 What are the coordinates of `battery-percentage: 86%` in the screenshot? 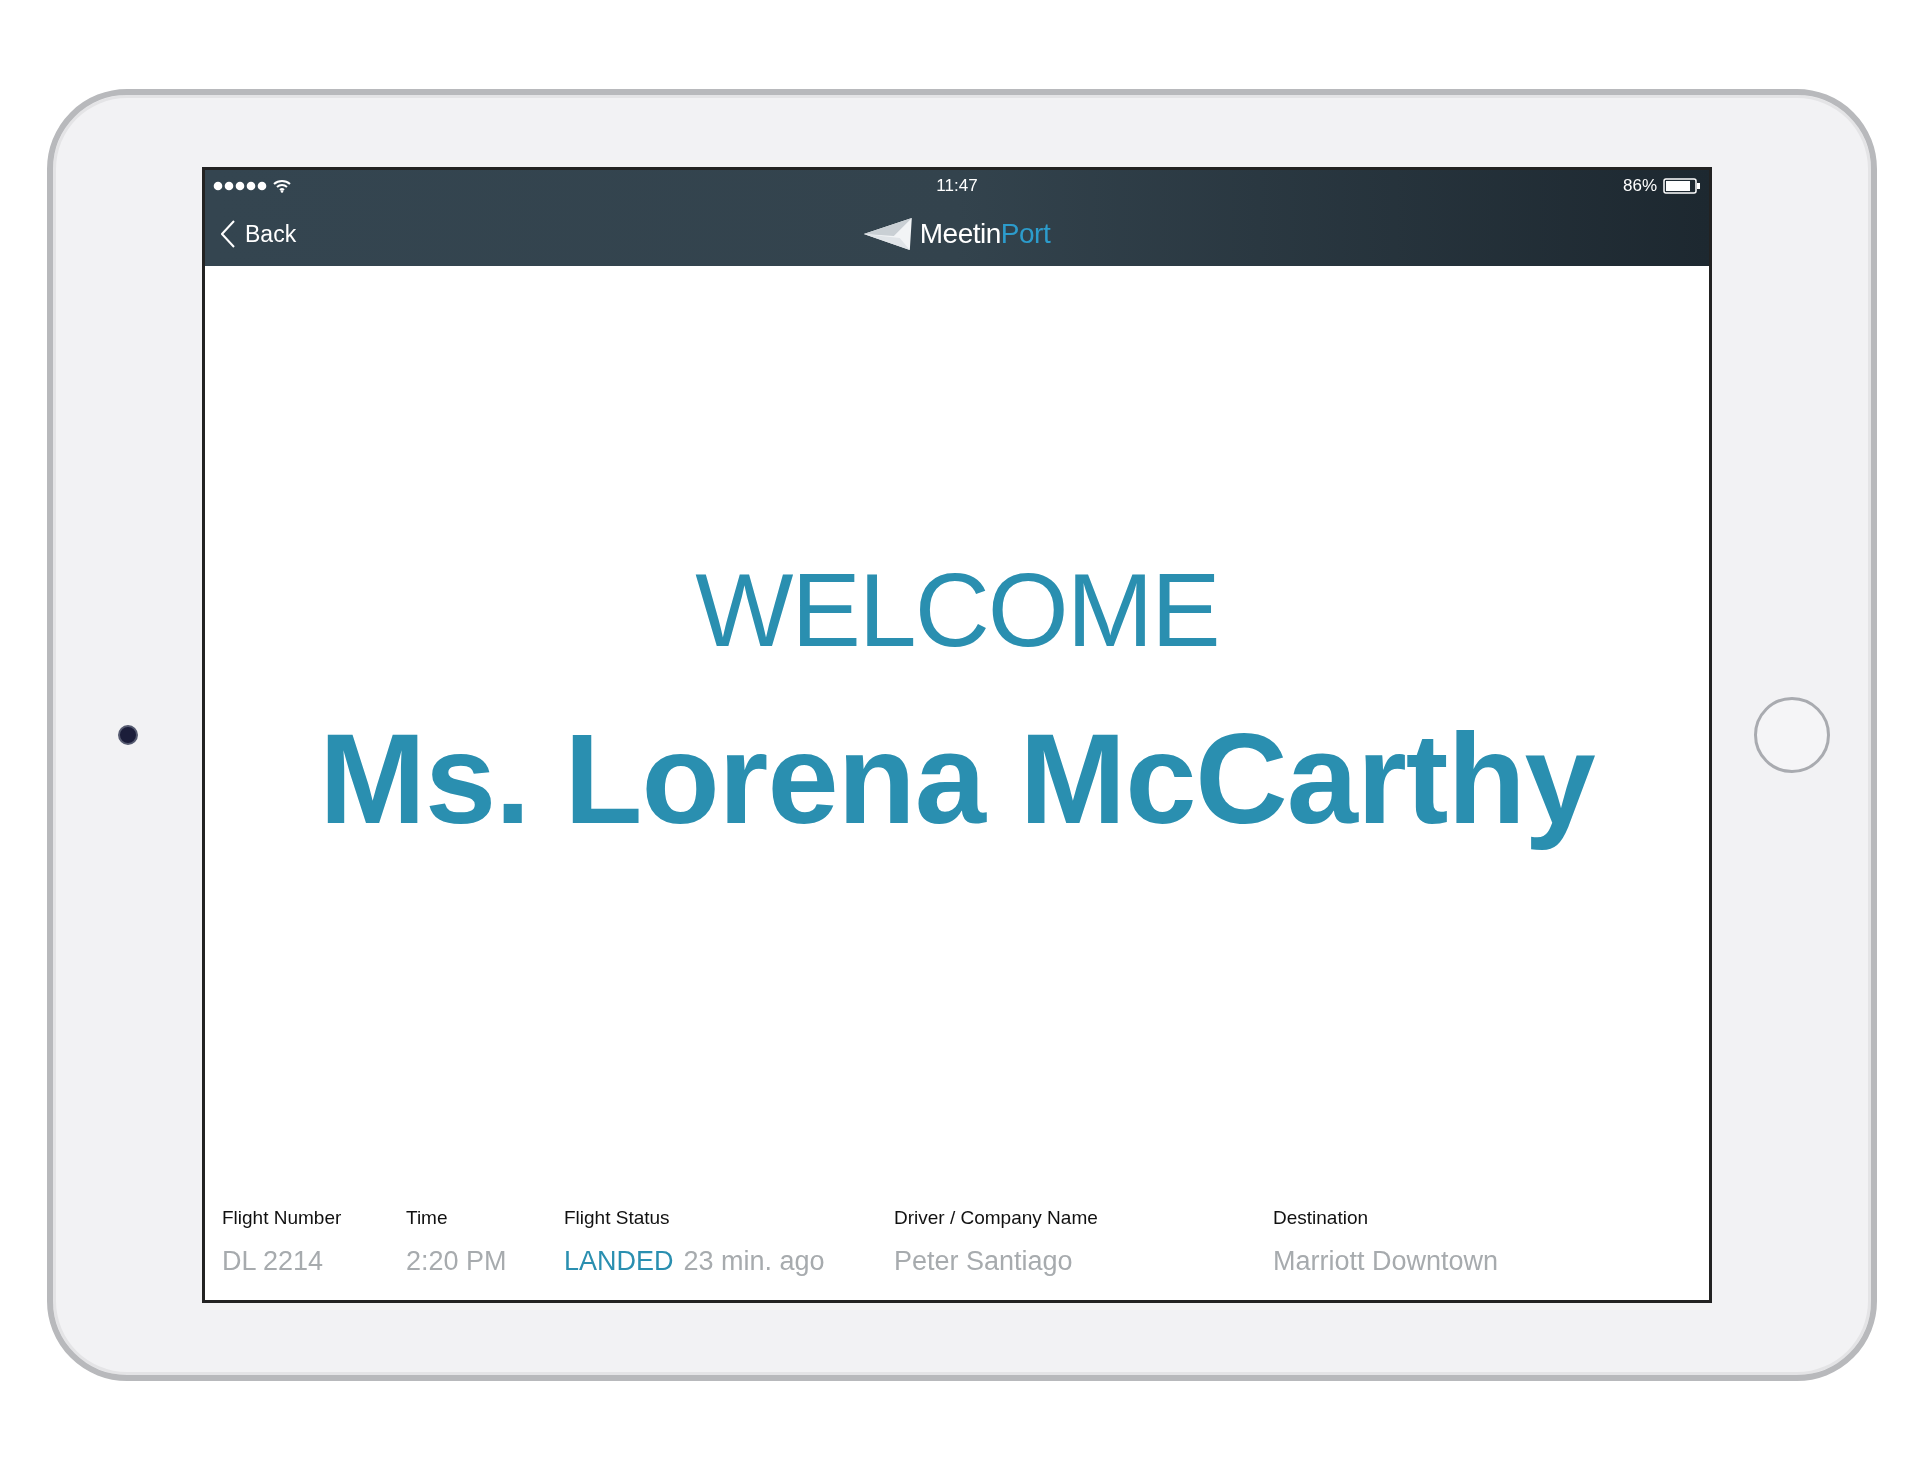 It's located at (1639, 186).